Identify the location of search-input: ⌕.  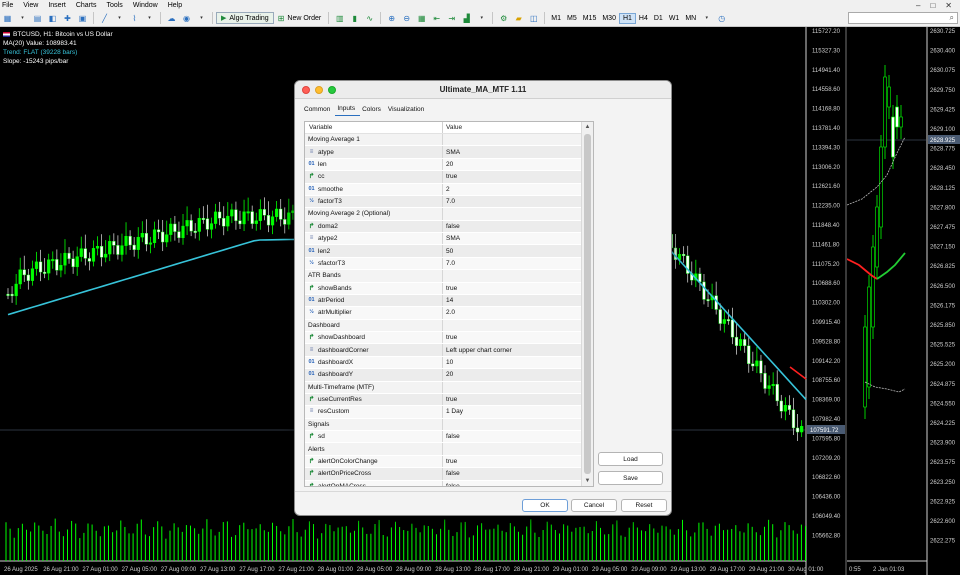
(903, 18).